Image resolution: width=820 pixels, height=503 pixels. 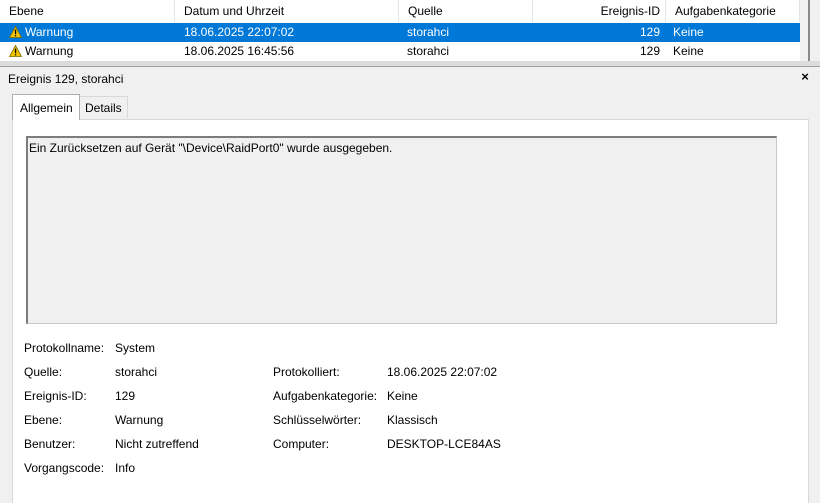 I want to click on event-id-label: Ereignis-ID:, so click(x=55, y=396).